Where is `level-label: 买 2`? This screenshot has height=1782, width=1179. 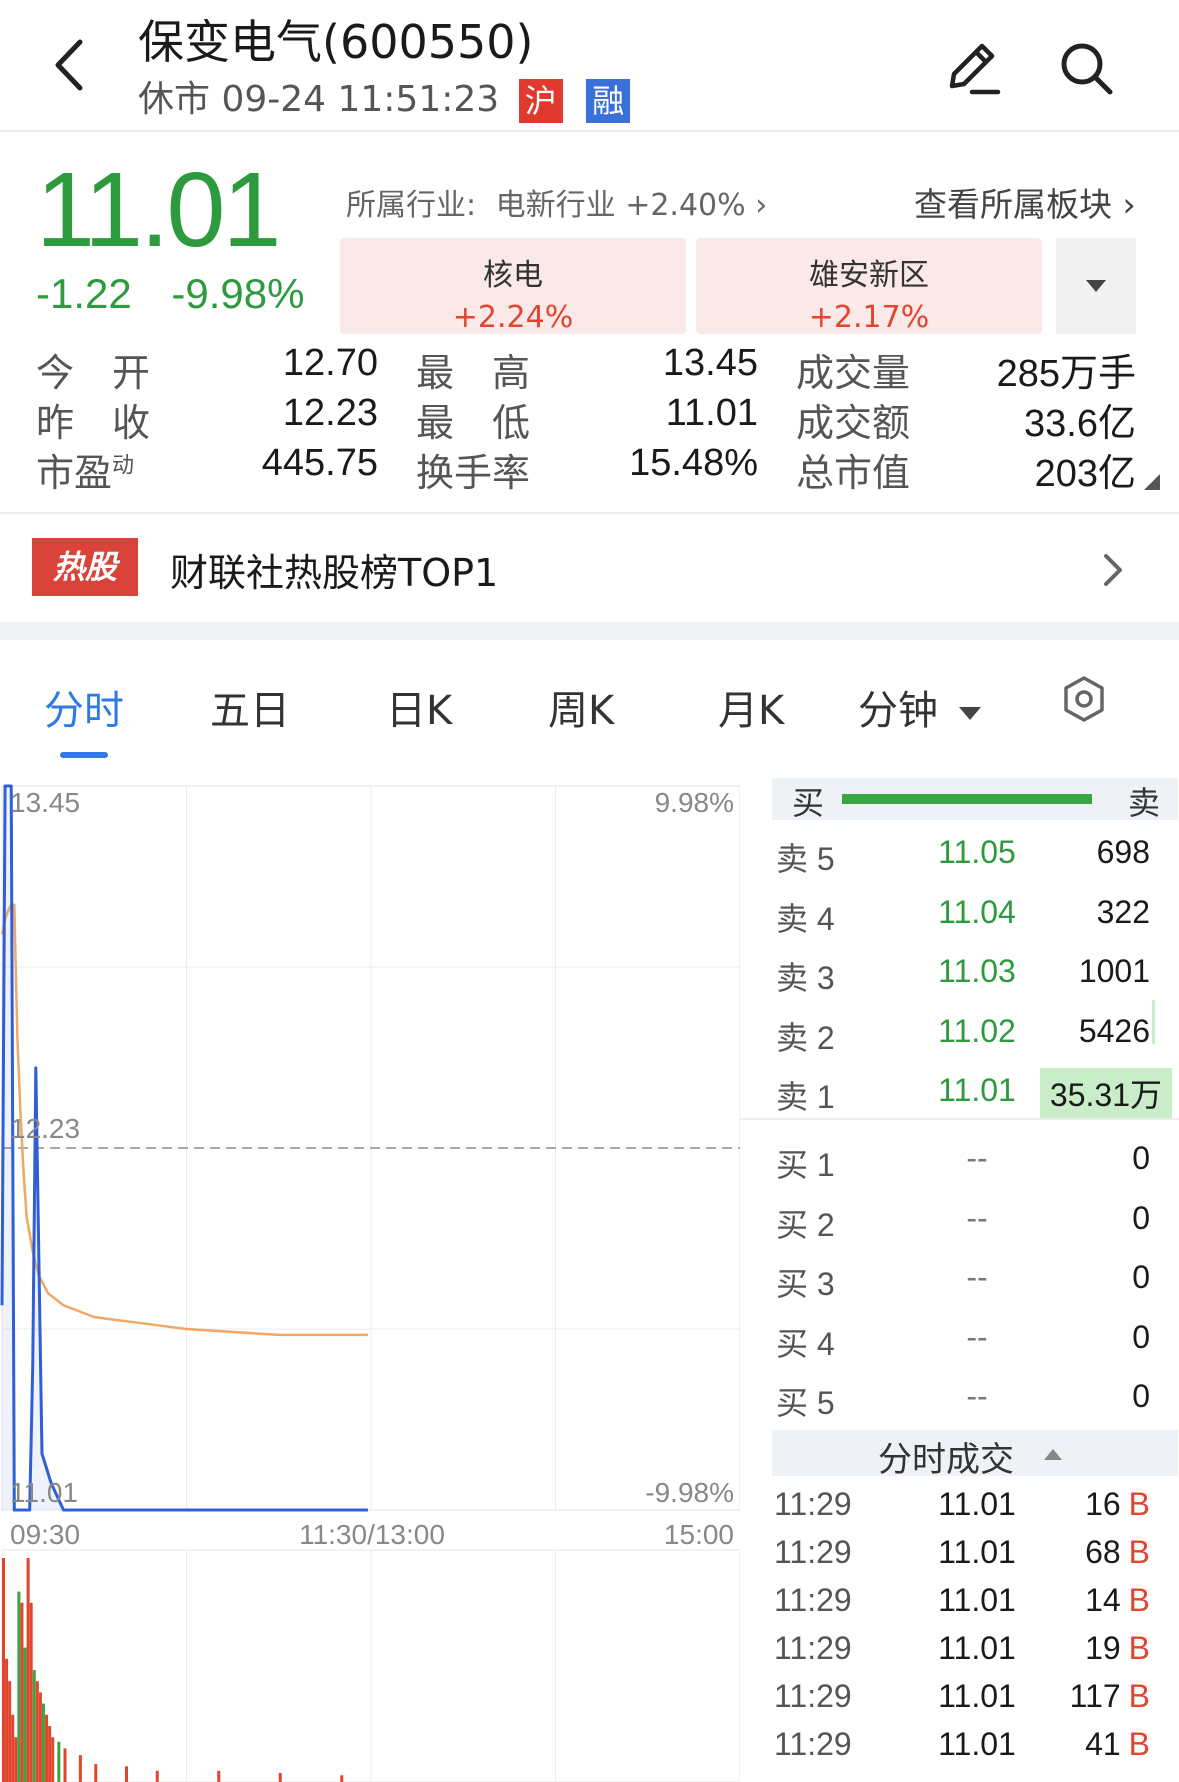
level-label: 买 2 is located at coordinates (805, 1224).